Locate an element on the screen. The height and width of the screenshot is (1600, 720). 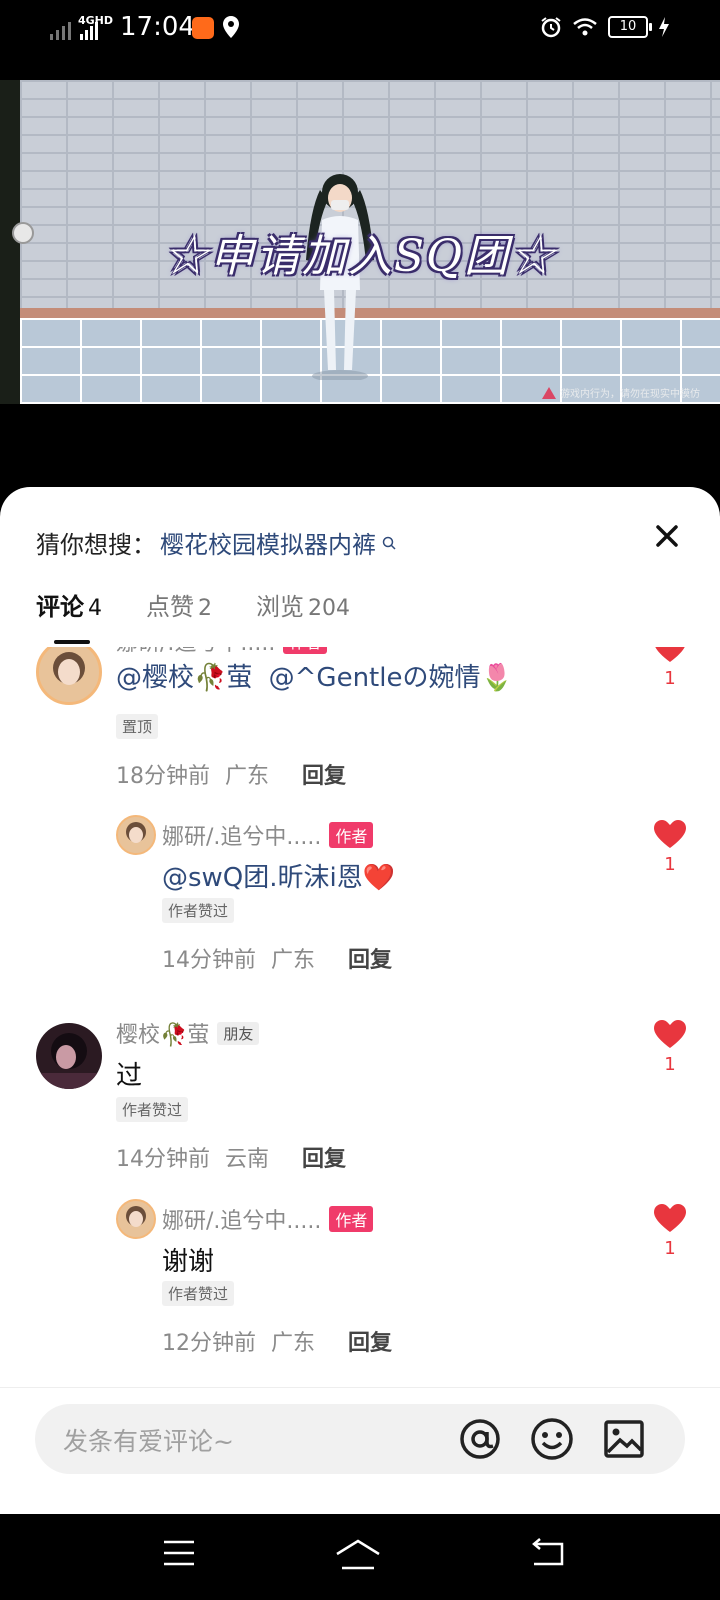
comment-input-bar: 发条有爱评论~ is located at coordinates (360, 1450).